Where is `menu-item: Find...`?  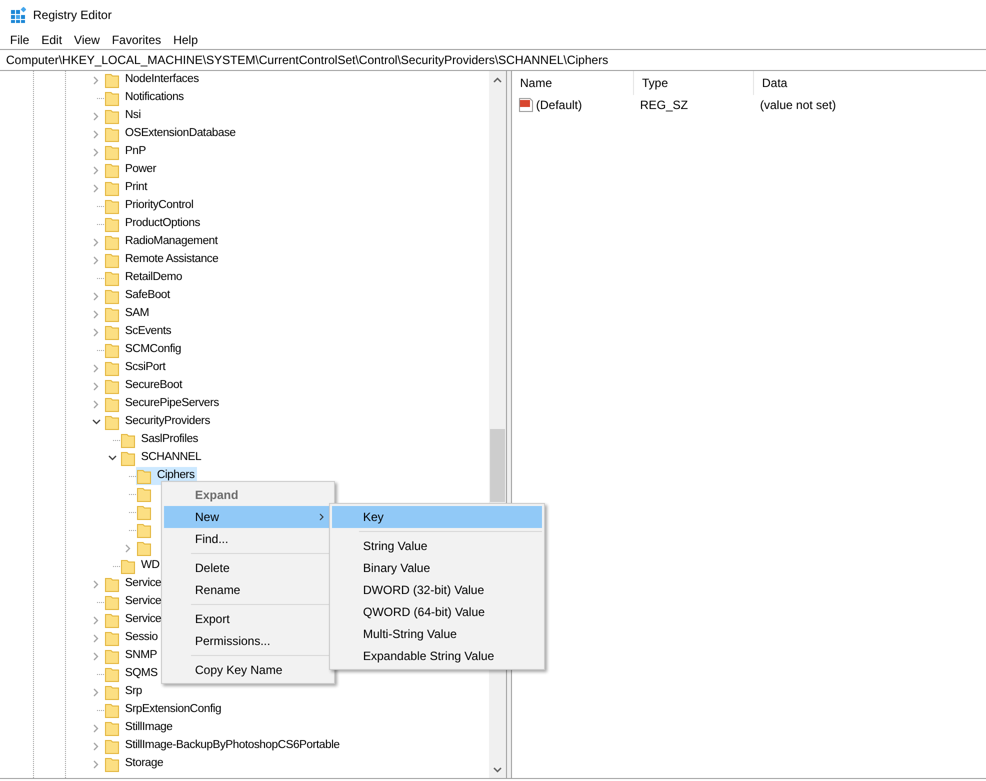
menu-item: Find... is located at coordinates (248, 539).